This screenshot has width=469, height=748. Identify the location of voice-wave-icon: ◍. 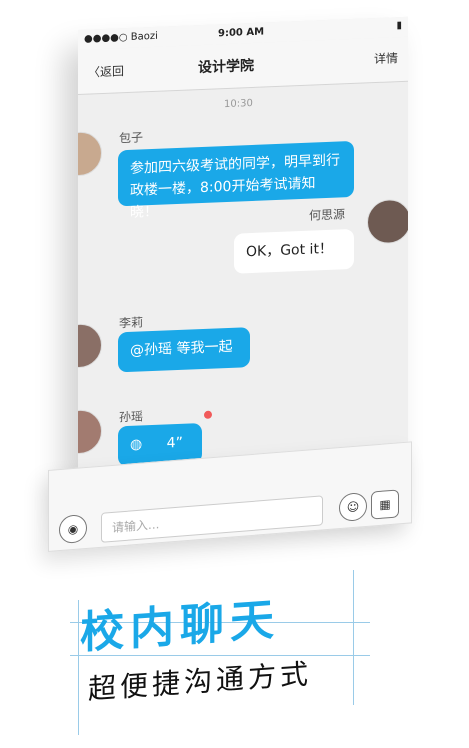
(136, 444).